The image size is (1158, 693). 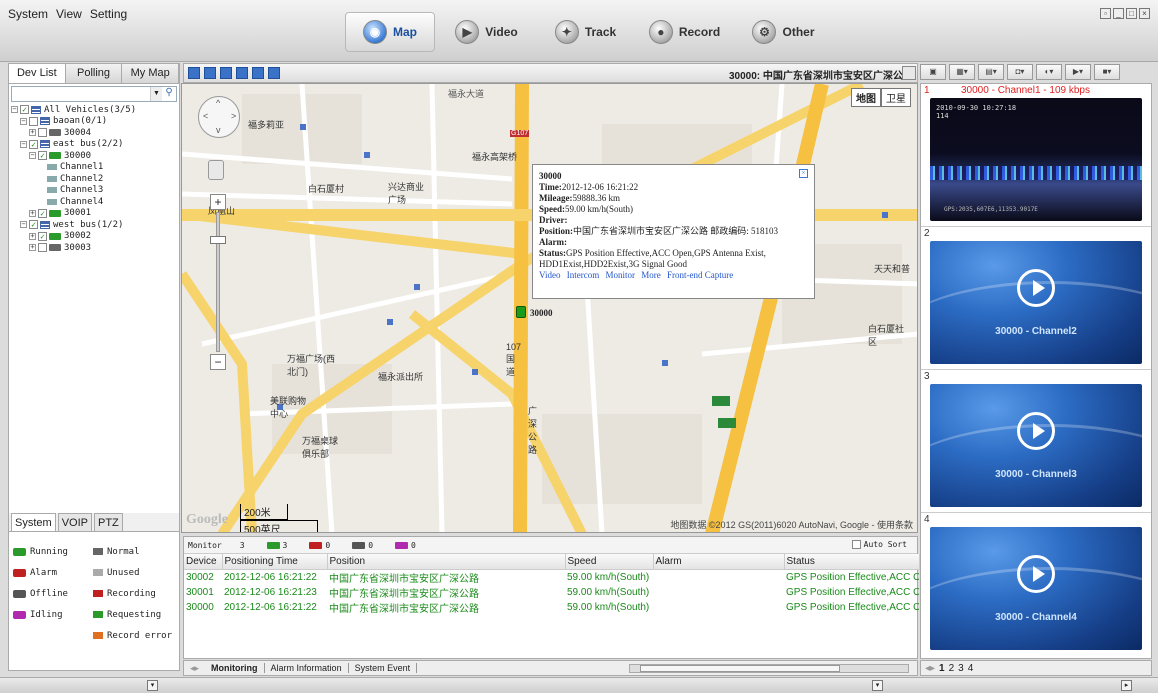 What do you see at coordinates (583, 275) in the screenshot?
I see `popup-link-intercom: Intercom` at bounding box center [583, 275].